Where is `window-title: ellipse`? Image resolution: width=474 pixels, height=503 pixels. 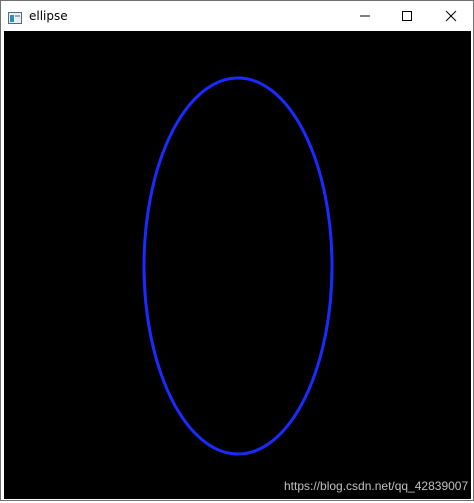 window-title: ellipse is located at coordinates (48, 16).